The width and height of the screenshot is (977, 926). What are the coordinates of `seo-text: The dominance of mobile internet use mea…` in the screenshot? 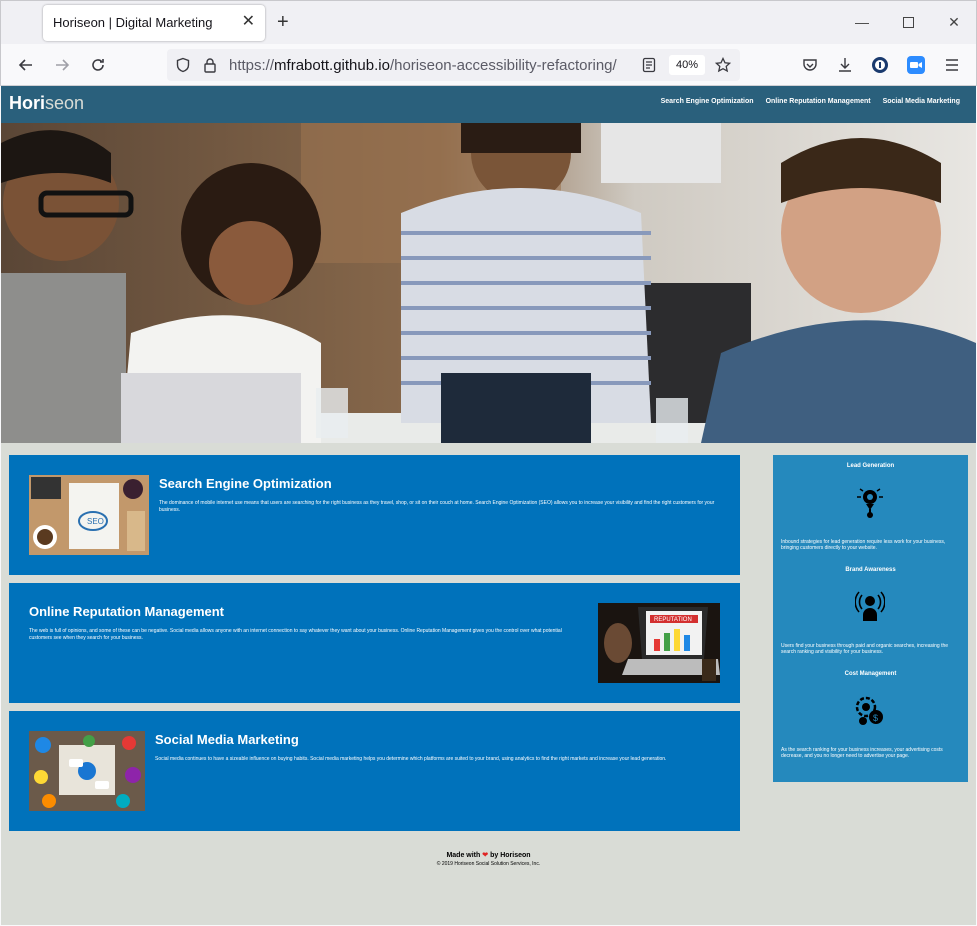 It's located at (437, 506).